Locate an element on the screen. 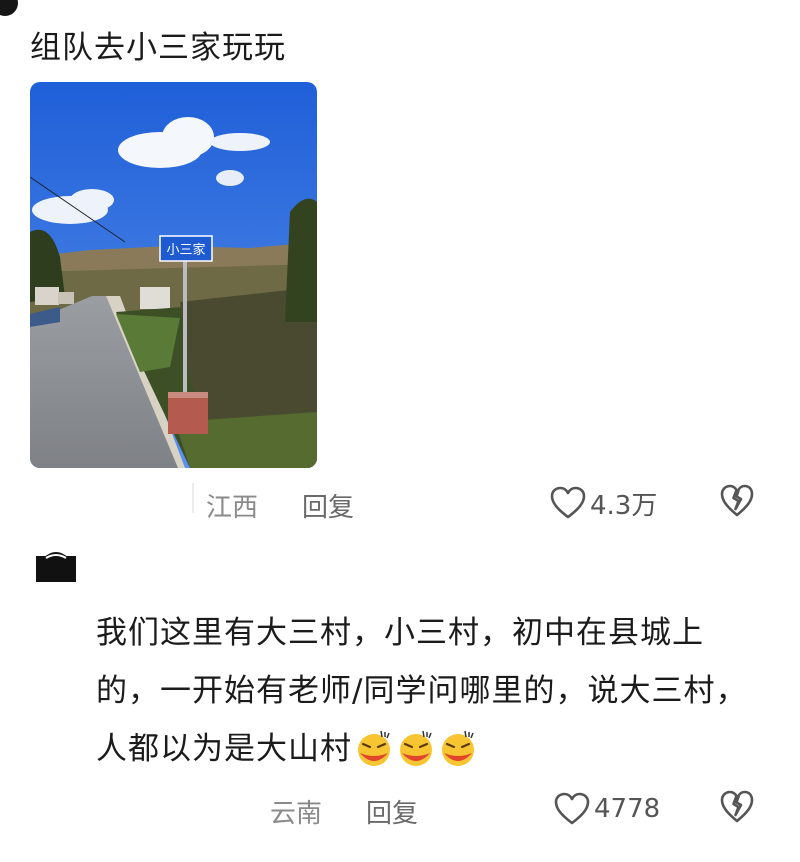 This screenshot has width=800, height=862. like-button: 4.3万 is located at coordinates (603, 503).